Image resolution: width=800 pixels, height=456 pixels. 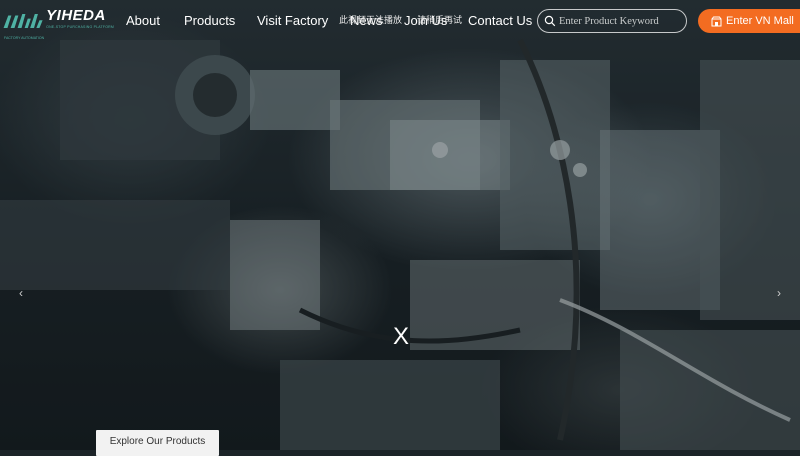 I want to click on nav-item-contact-us: Contact Us, so click(x=500, y=21).